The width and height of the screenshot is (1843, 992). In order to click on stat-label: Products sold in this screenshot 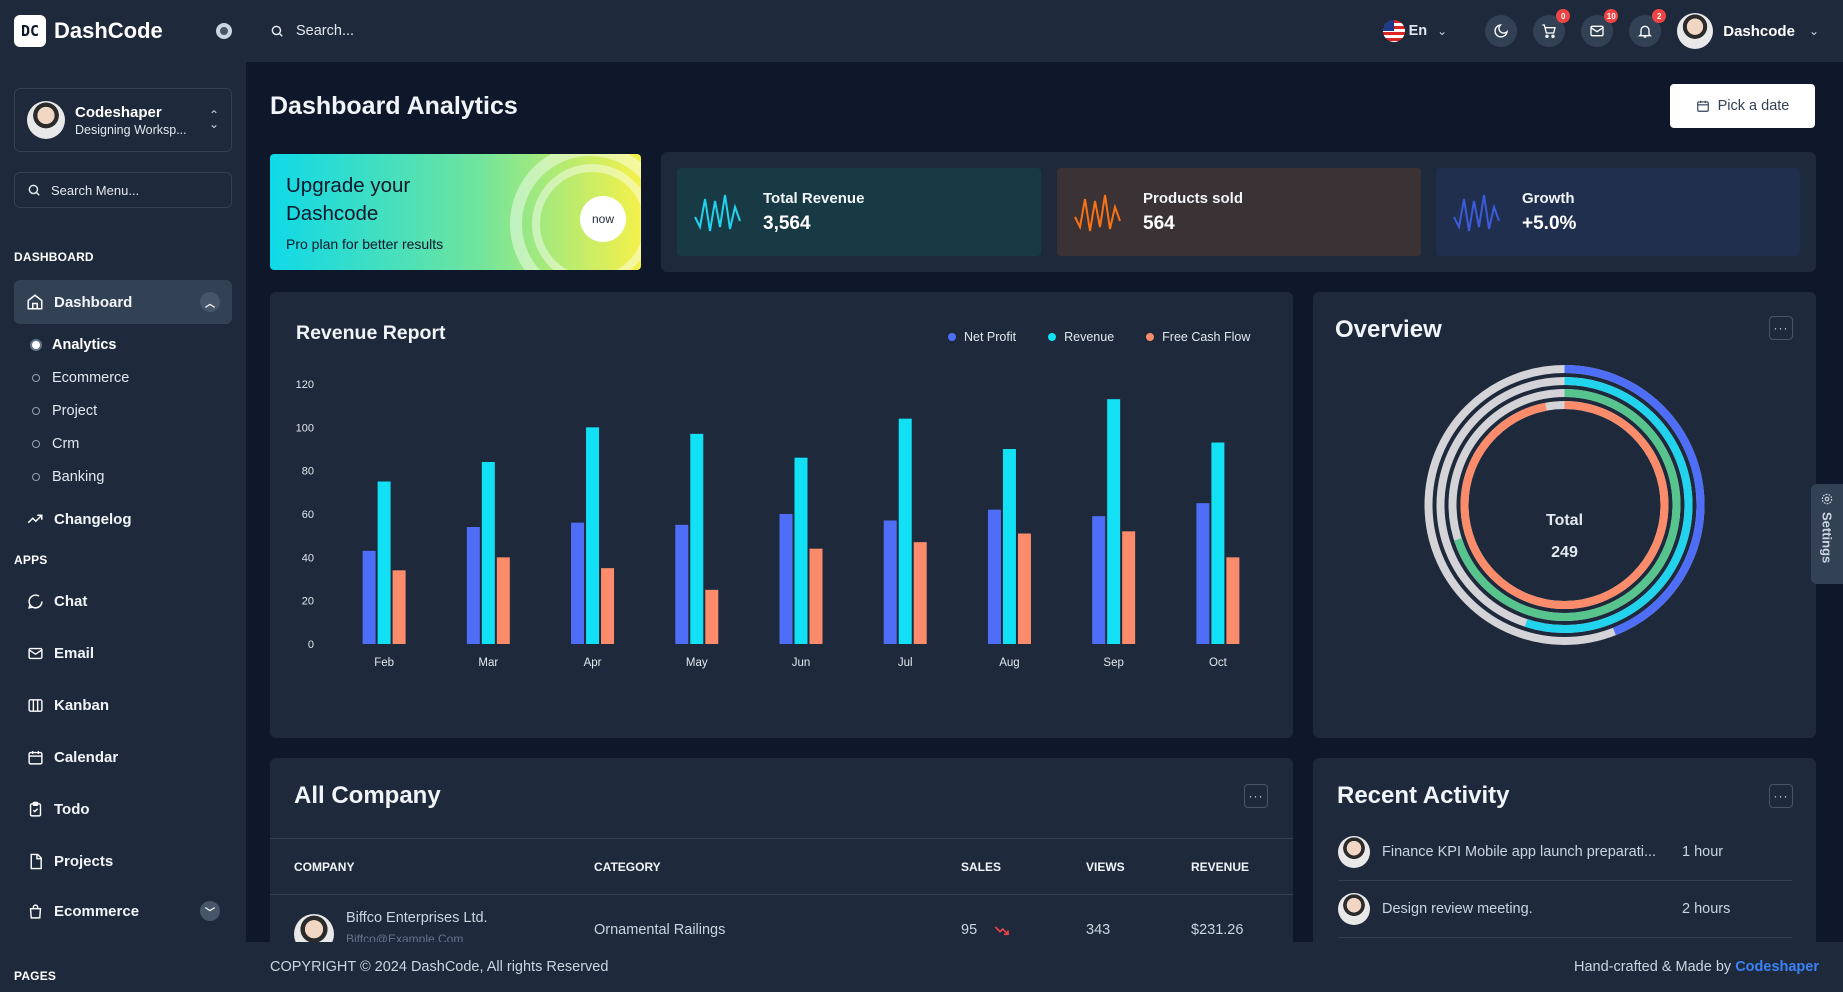, I will do `click(1193, 198)`.